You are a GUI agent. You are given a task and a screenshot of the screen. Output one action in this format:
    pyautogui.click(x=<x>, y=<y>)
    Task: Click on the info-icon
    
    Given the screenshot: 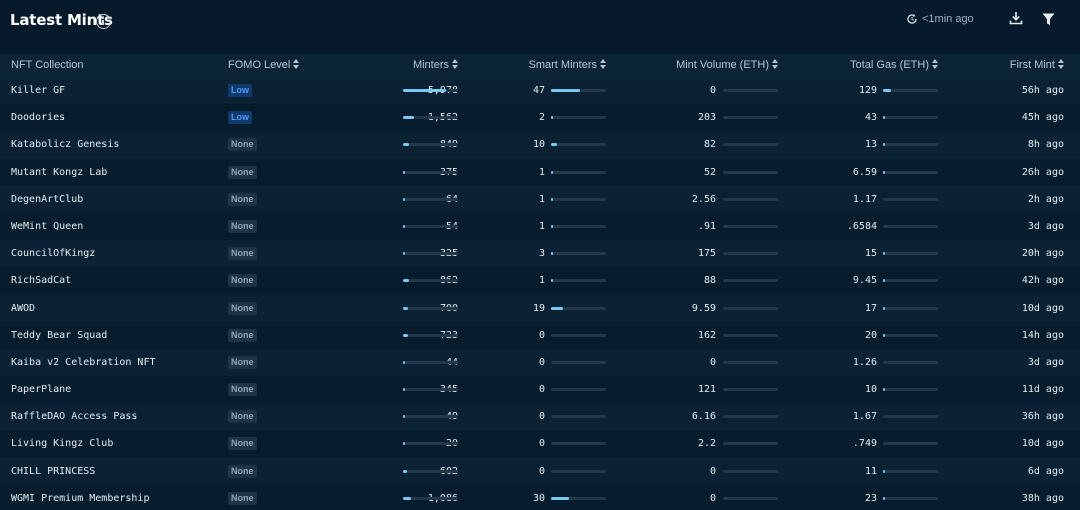 What is the action you would take?
    pyautogui.click(x=103, y=21)
    